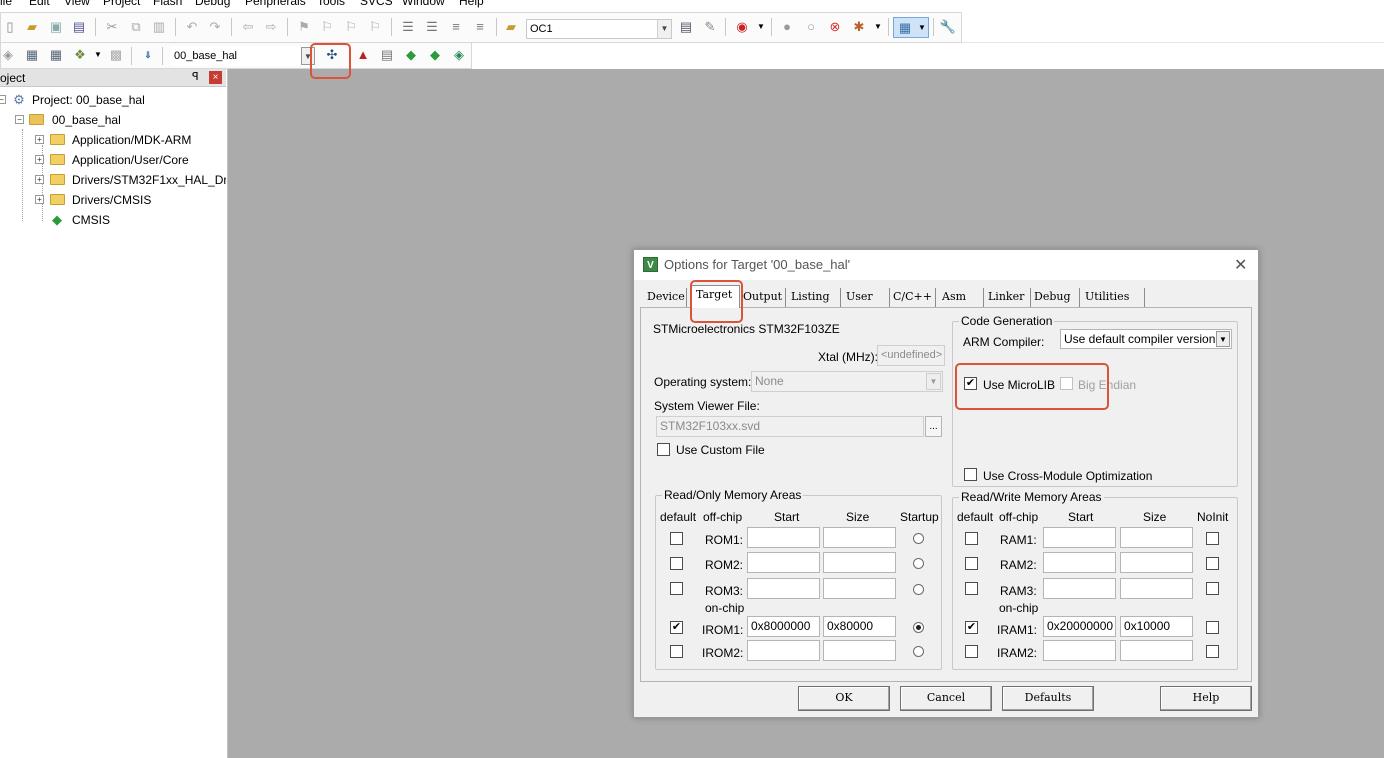  What do you see at coordinates (911, 27) in the screenshot?
I see `window-layout-button: ▦ ▼` at bounding box center [911, 27].